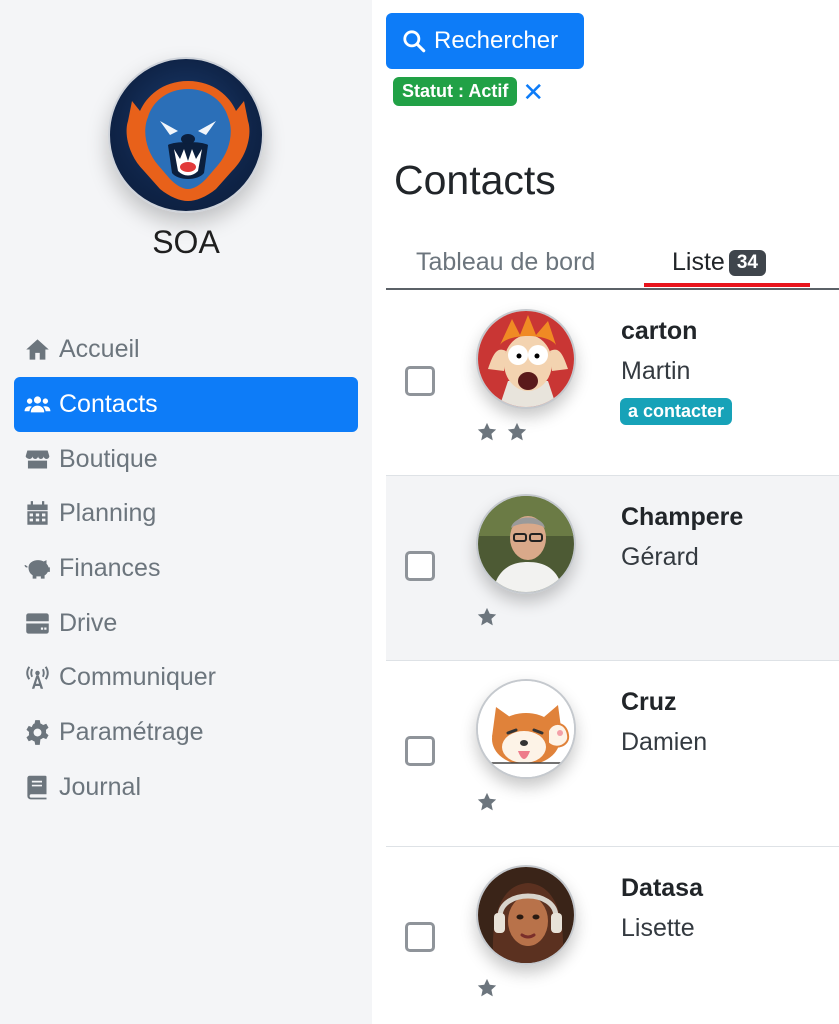 Image resolution: width=839 pixels, height=1024 pixels. What do you see at coordinates (37, 787) in the screenshot?
I see `book-icon` at bounding box center [37, 787].